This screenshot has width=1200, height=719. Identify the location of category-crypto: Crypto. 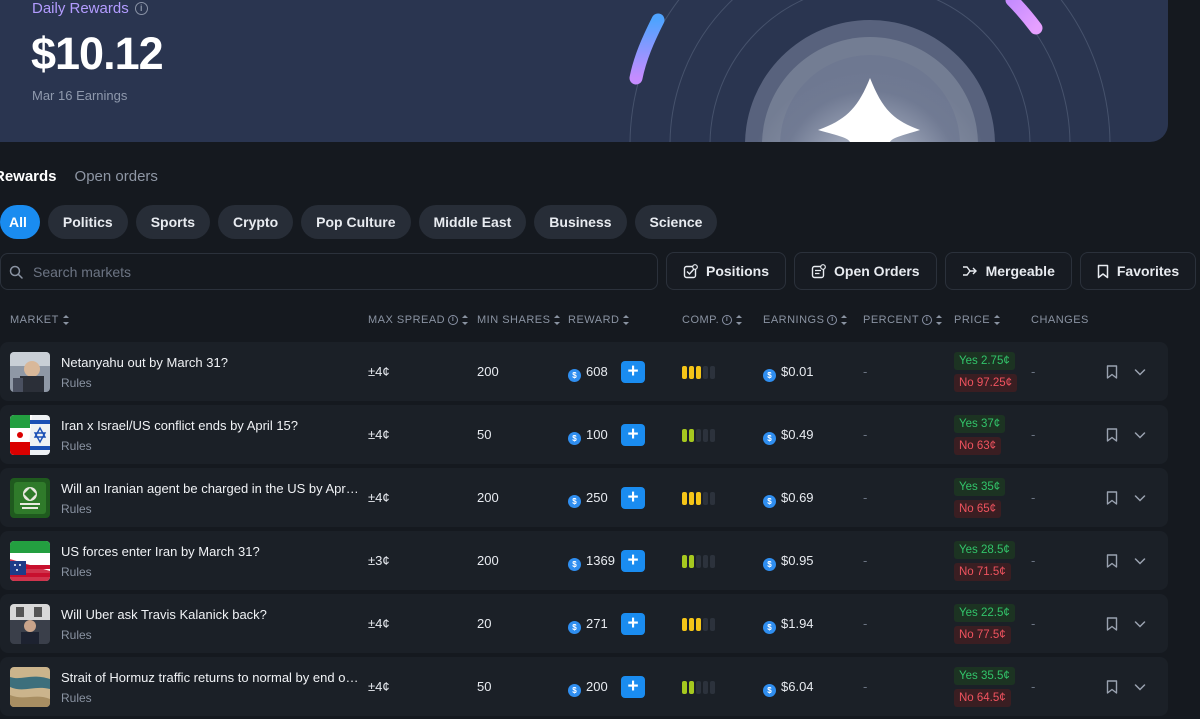
(256, 222).